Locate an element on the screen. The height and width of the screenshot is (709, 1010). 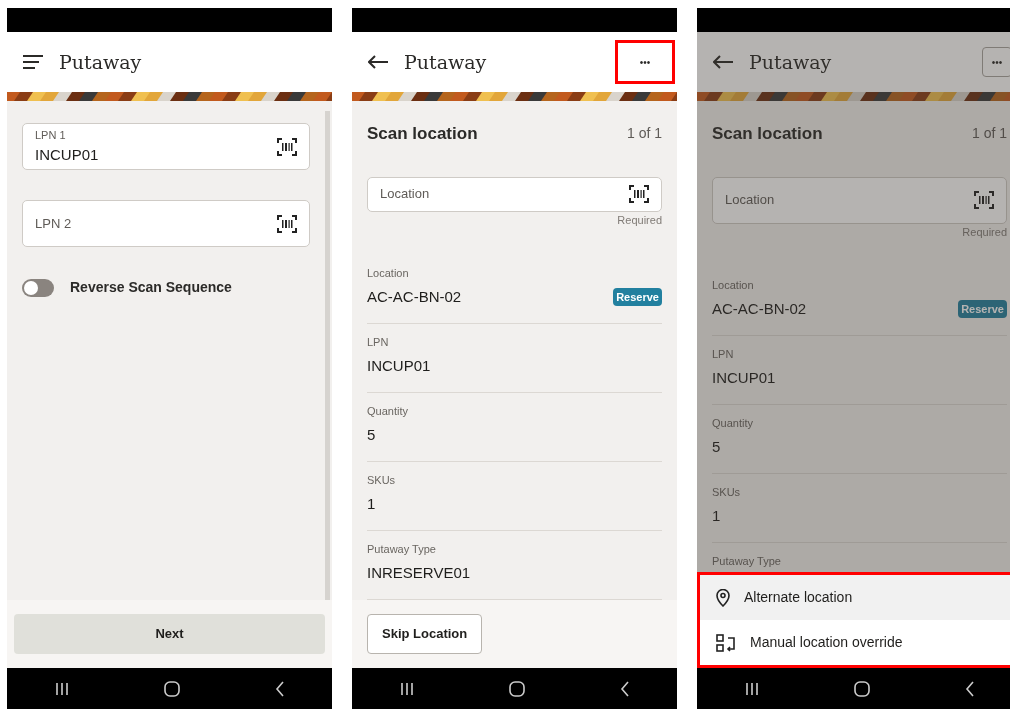
skip-button: Skip Location is located at coordinates (425, 634).